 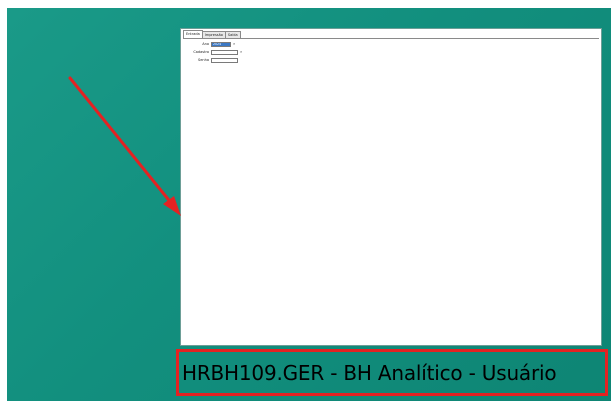 I want to click on arrow-head, so click(x=172, y=206).